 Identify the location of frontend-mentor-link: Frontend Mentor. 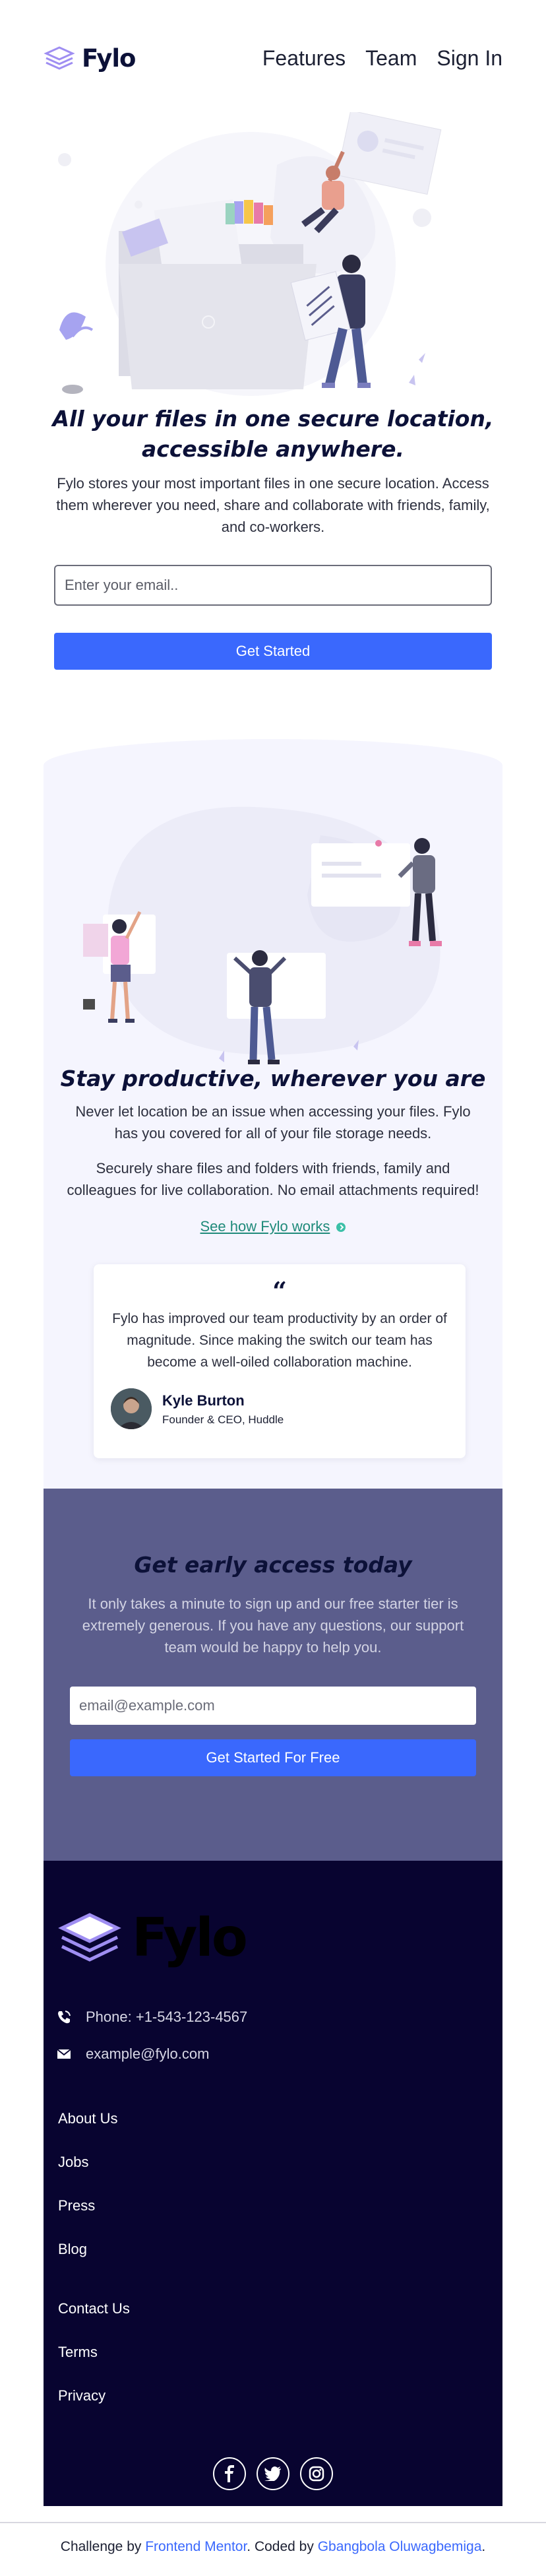
(196, 2546).